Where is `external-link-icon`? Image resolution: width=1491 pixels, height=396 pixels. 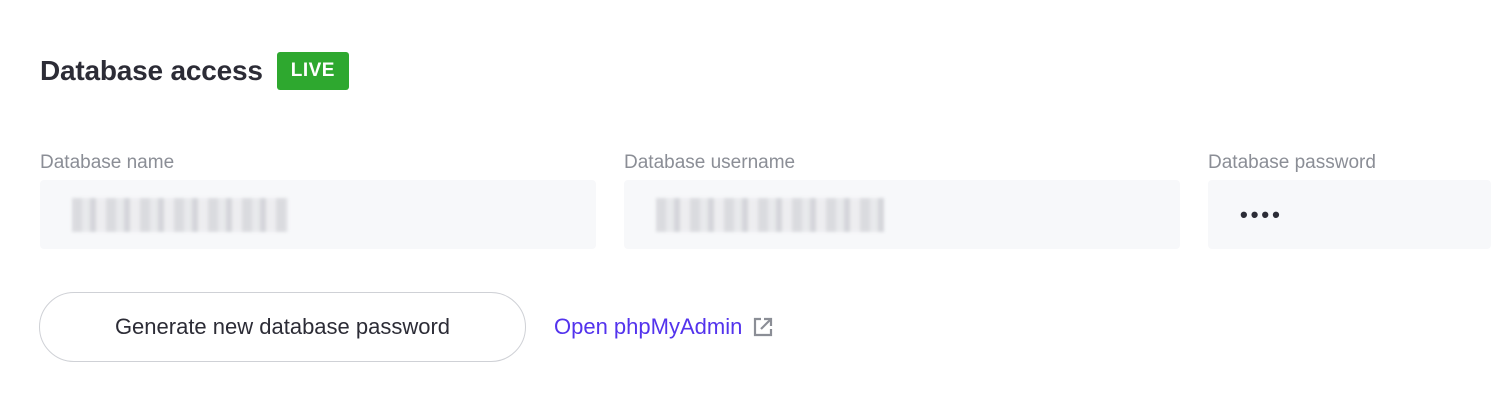 external-link-icon is located at coordinates (763, 327).